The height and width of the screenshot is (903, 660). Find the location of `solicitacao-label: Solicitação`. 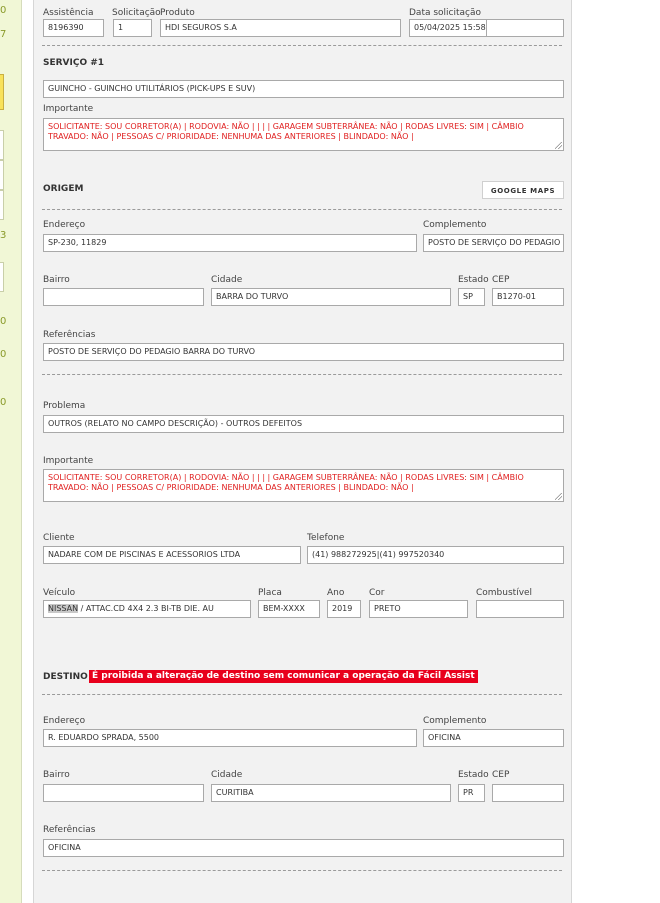

solicitacao-label: Solicitação is located at coordinates (136, 13).